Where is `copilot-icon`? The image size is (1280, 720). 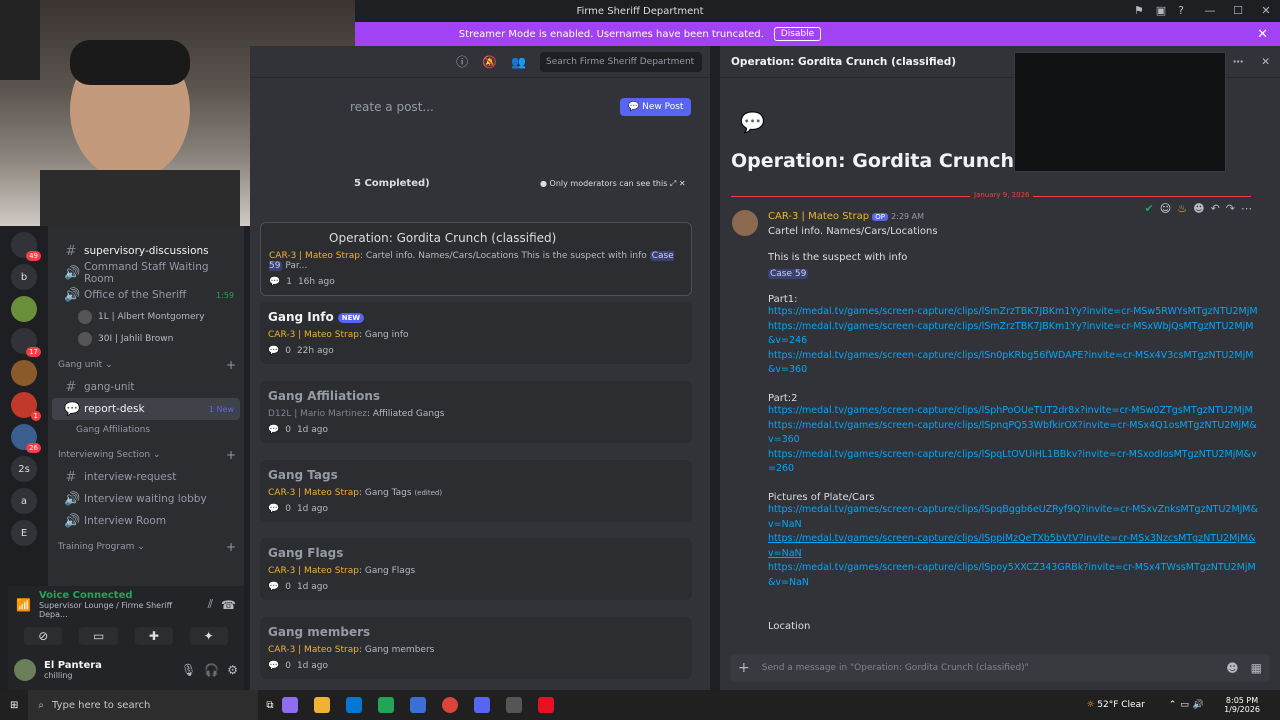 copilot-icon is located at coordinates (289, 705).